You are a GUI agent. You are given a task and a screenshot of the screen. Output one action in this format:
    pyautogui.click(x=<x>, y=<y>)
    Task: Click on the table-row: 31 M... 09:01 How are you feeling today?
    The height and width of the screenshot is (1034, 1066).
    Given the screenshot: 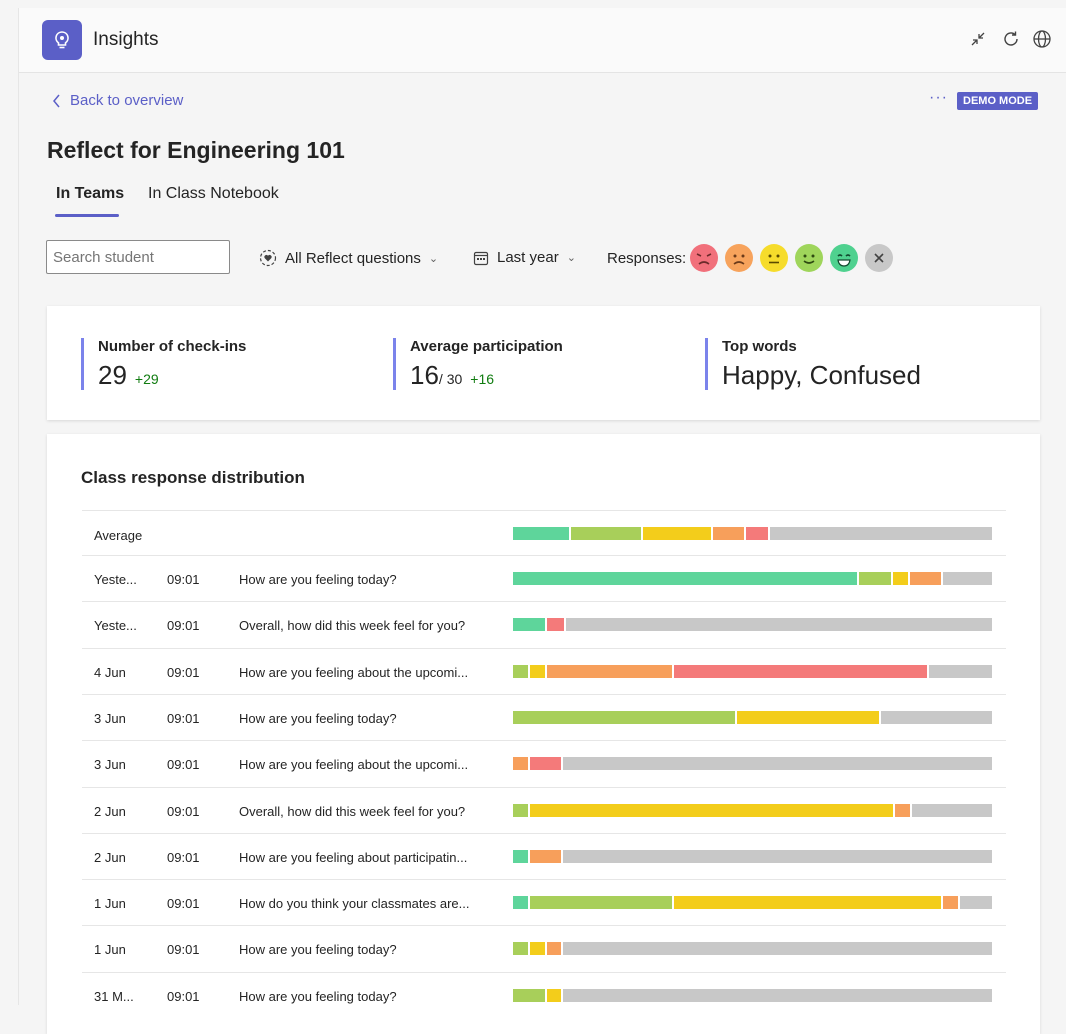 What is the action you would take?
    pyautogui.click(x=544, y=995)
    